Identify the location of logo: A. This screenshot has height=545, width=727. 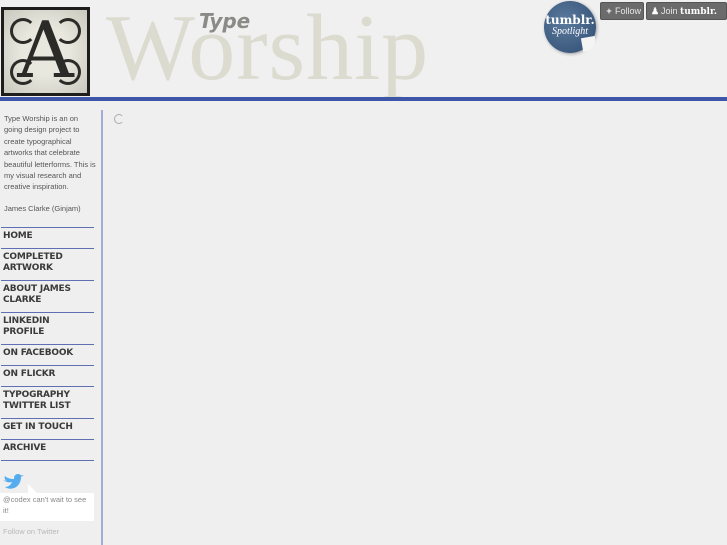
(45, 51).